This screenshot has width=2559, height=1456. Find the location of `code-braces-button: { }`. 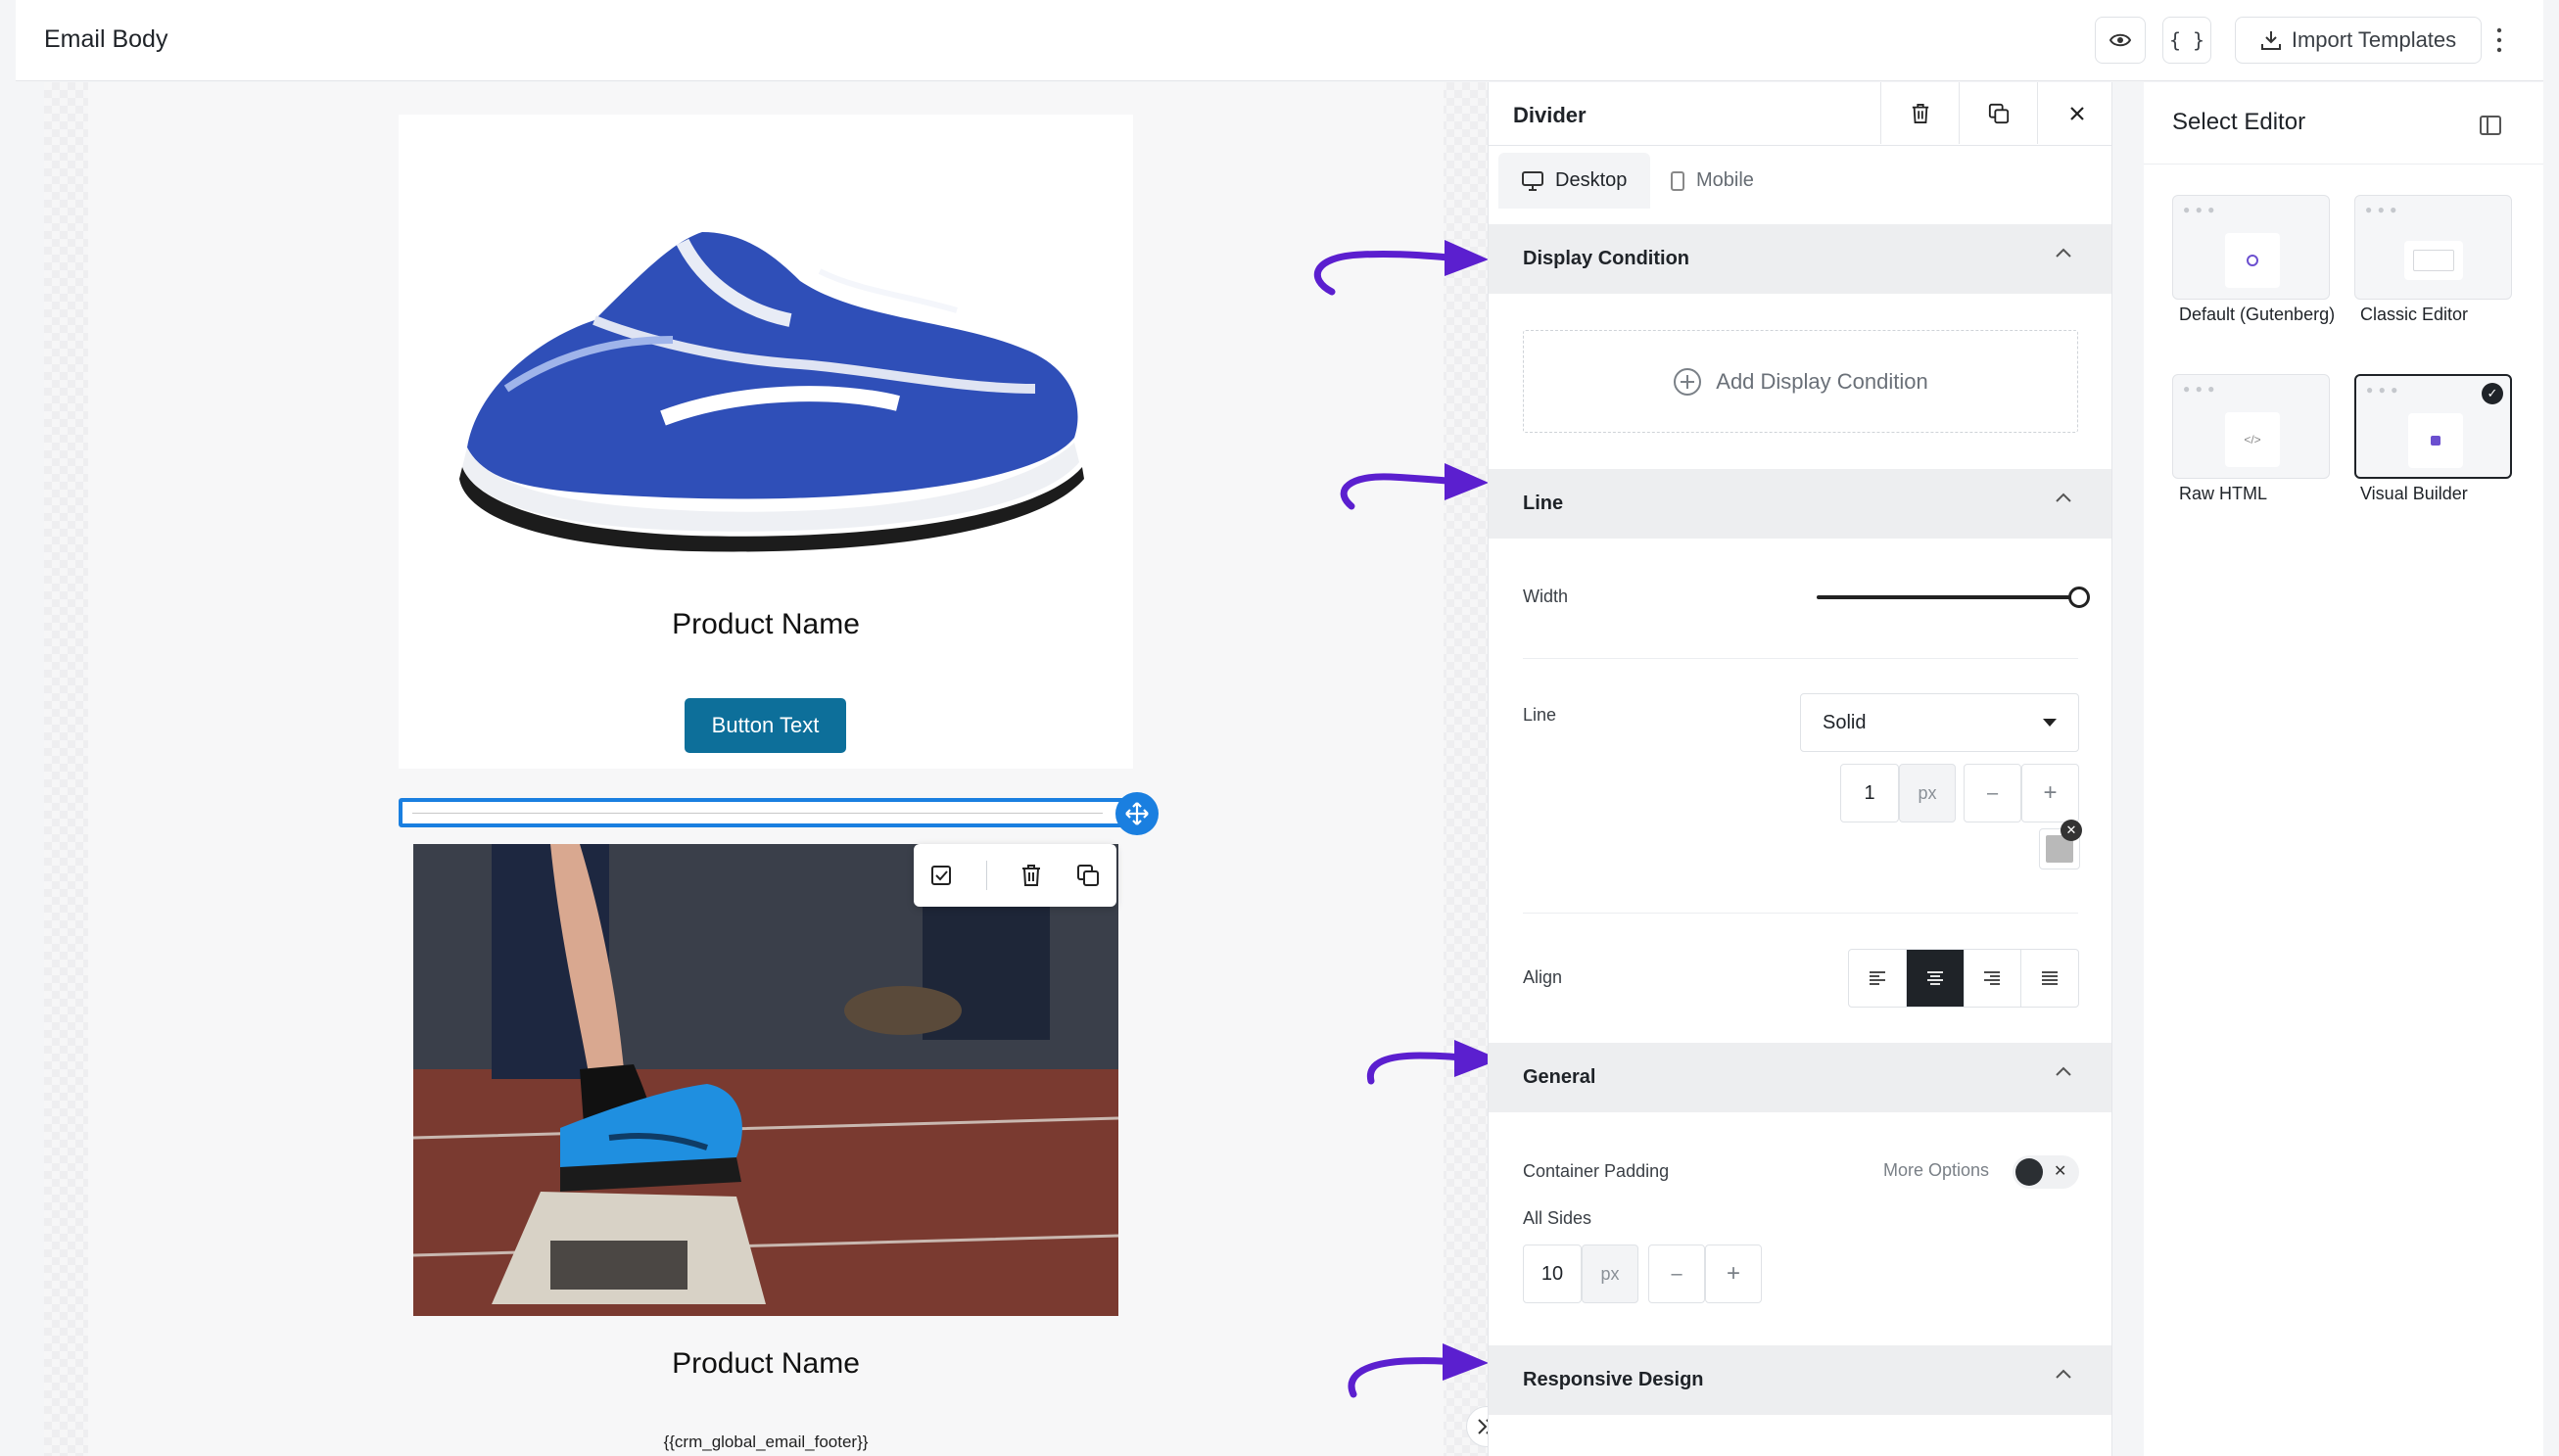

code-braces-button: { } is located at coordinates (2186, 40).